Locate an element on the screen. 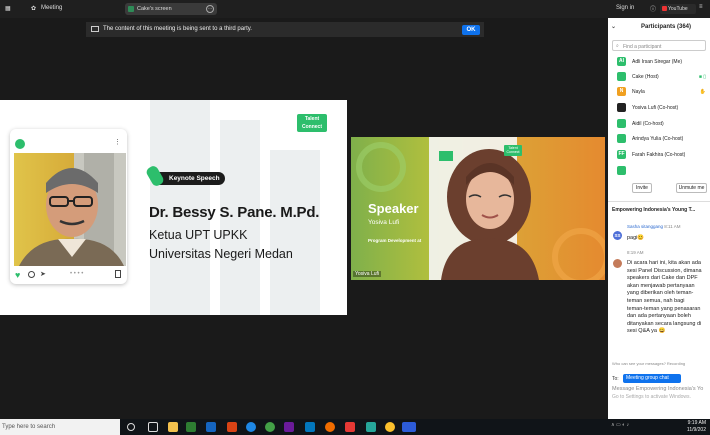 The width and height of the screenshot is (710, 435). recipient-dropdown: Meeting group chat is located at coordinates (652, 378).